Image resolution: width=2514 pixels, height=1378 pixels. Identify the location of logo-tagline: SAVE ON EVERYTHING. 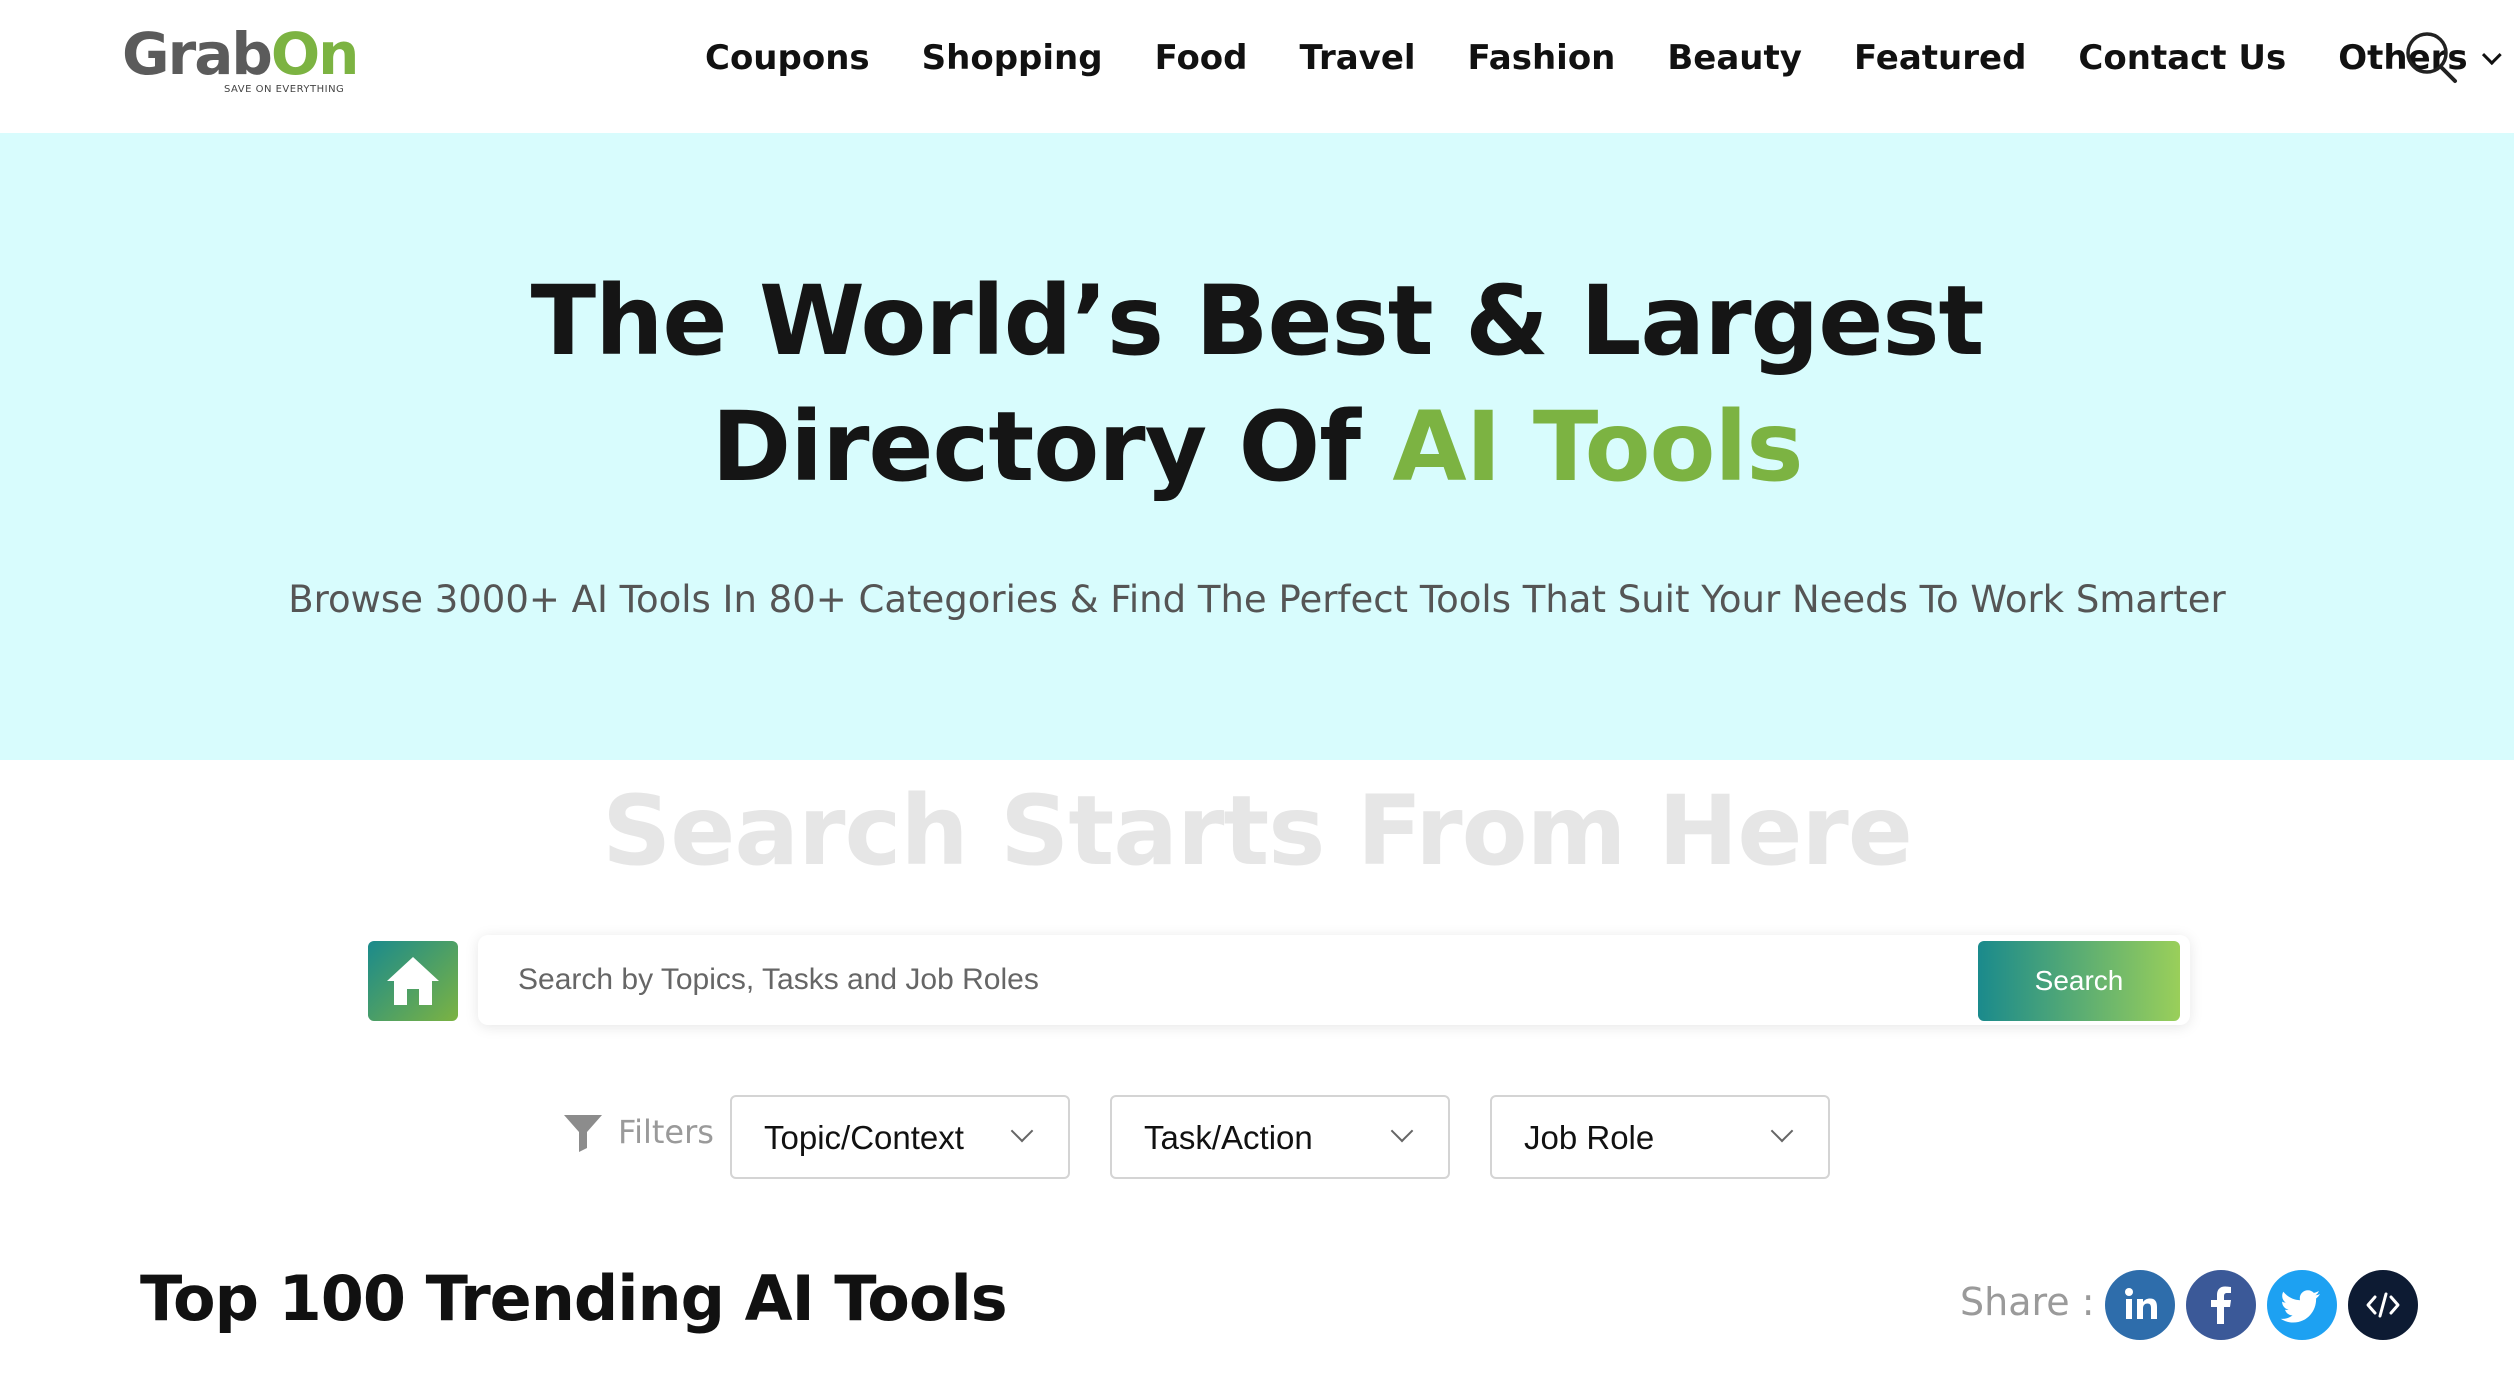
(284, 89).